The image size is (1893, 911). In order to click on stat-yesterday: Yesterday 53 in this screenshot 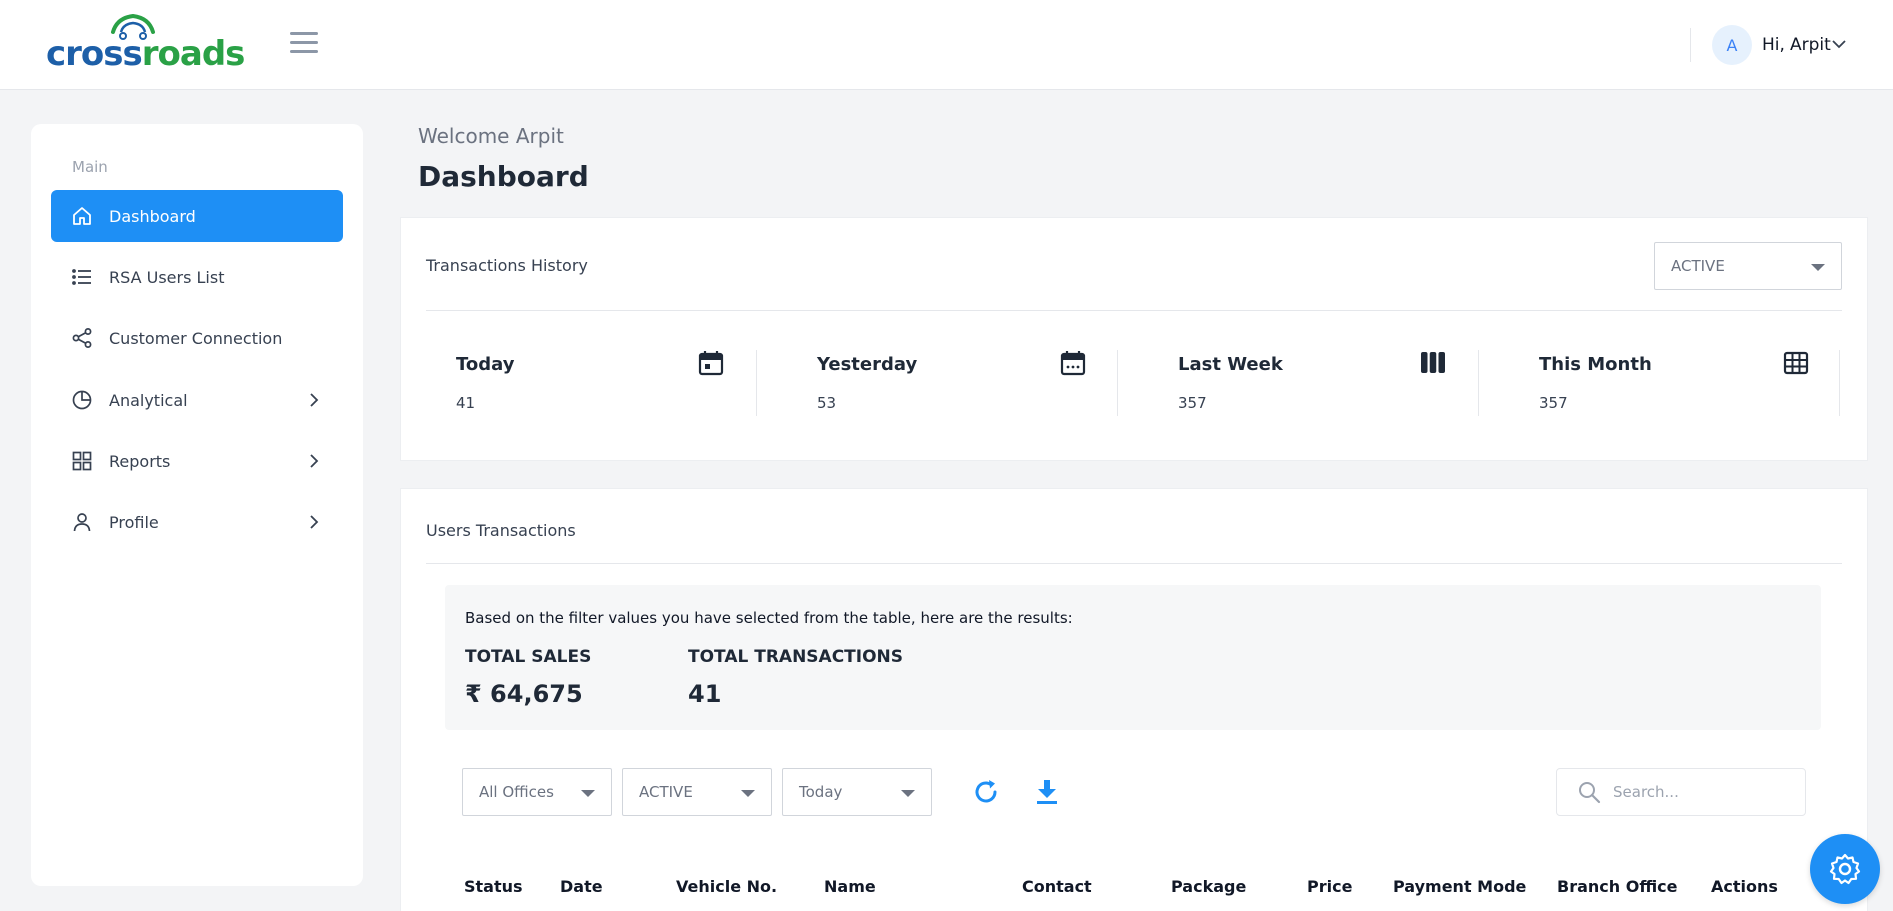, I will do `click(967, 383)`.